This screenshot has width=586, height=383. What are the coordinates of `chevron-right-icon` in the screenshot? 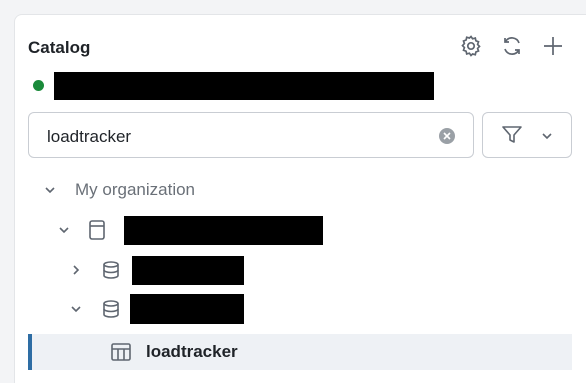 It's located at (76, 270).